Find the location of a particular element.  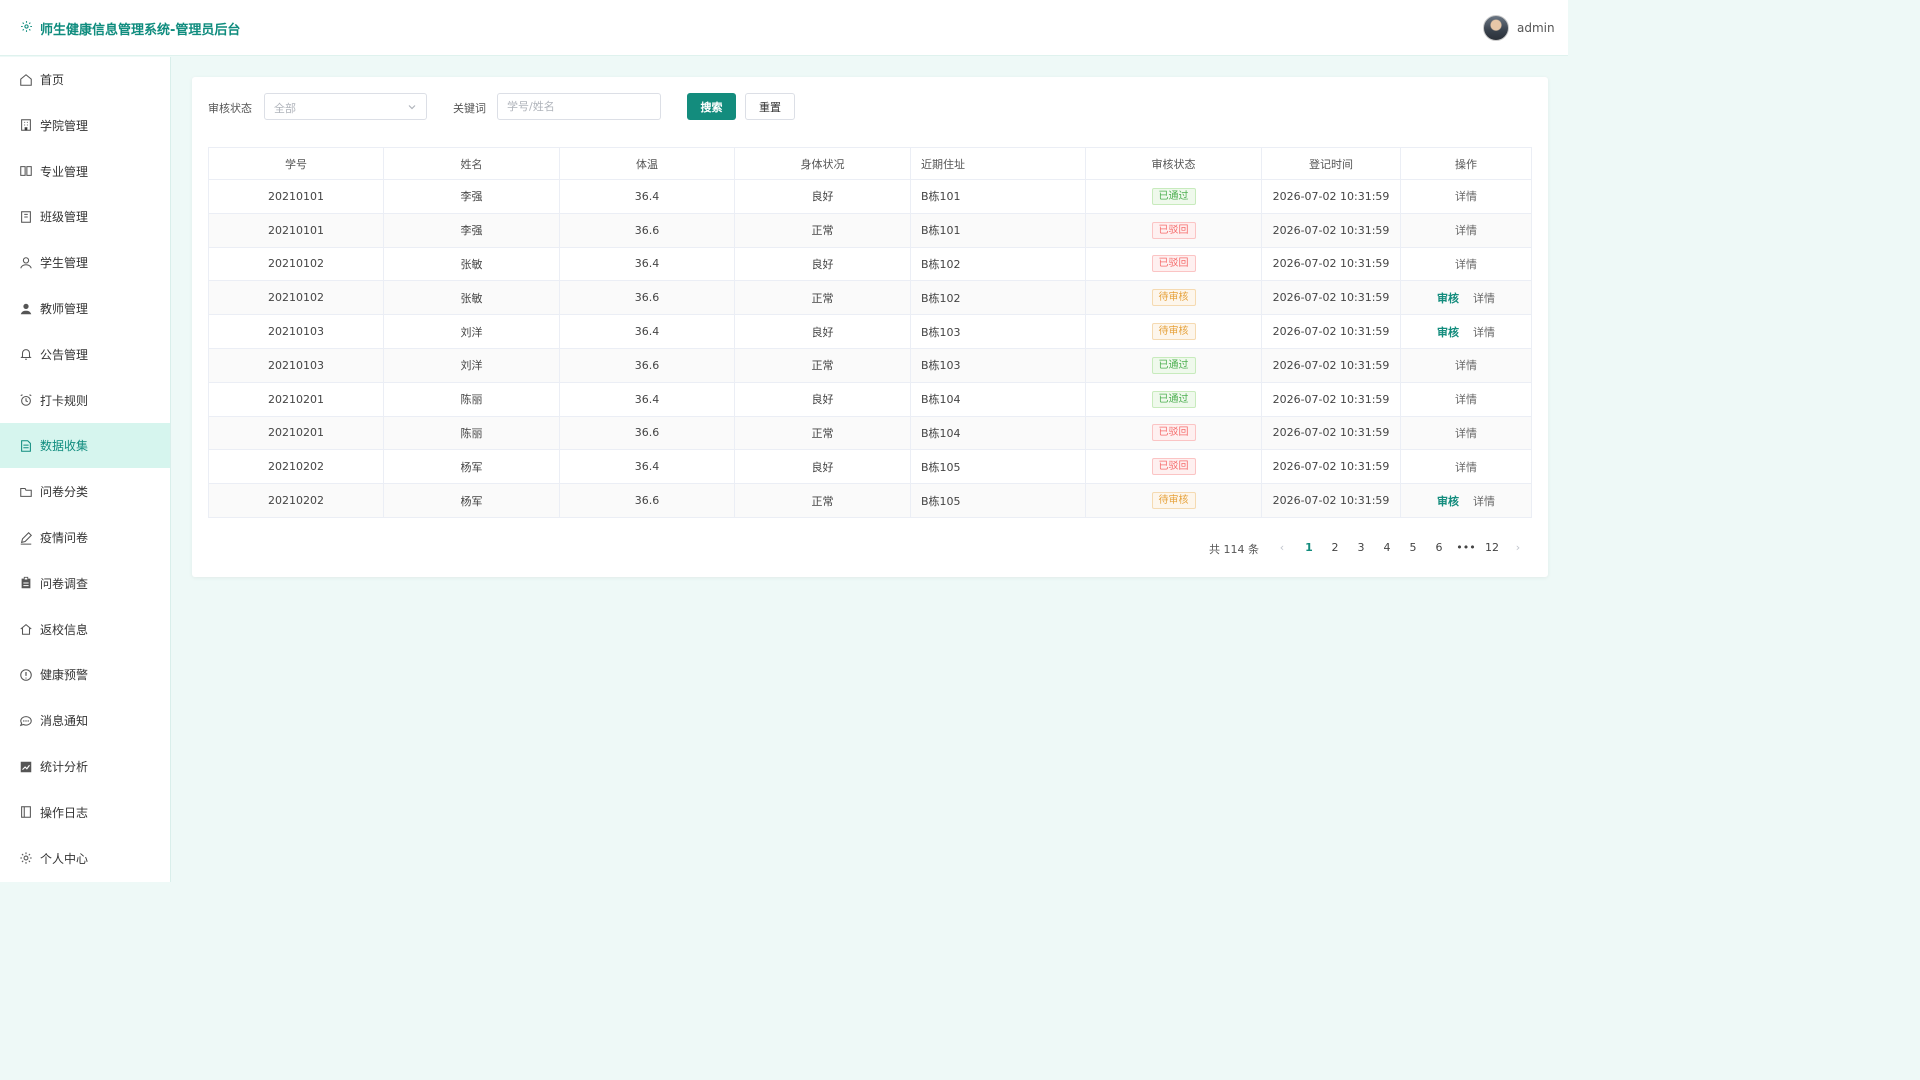

sidebar-item-13: 健康预警 is located at coordinates (85, 674).